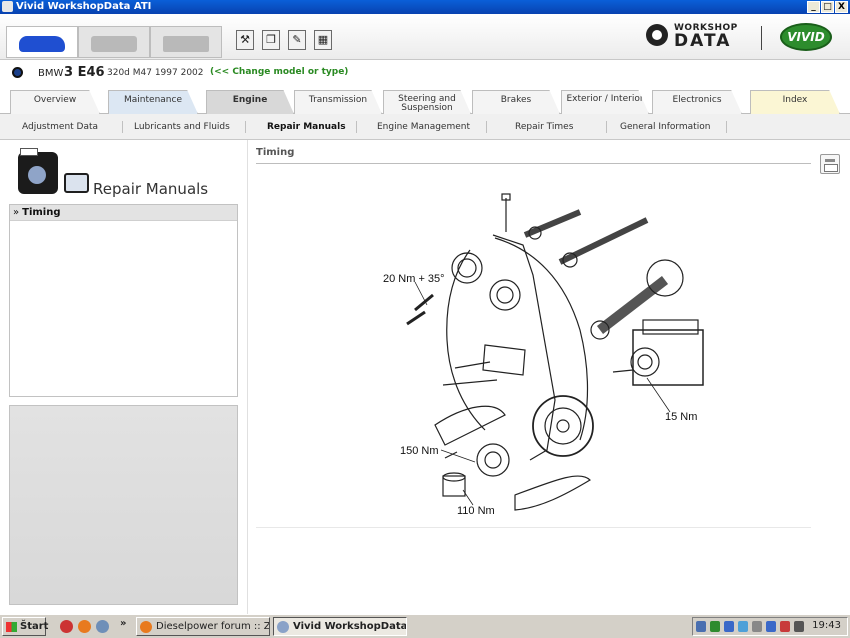 The width and height of the screenshot is (850, 638). I want to click on start-label: Štart, so click(34, 626).